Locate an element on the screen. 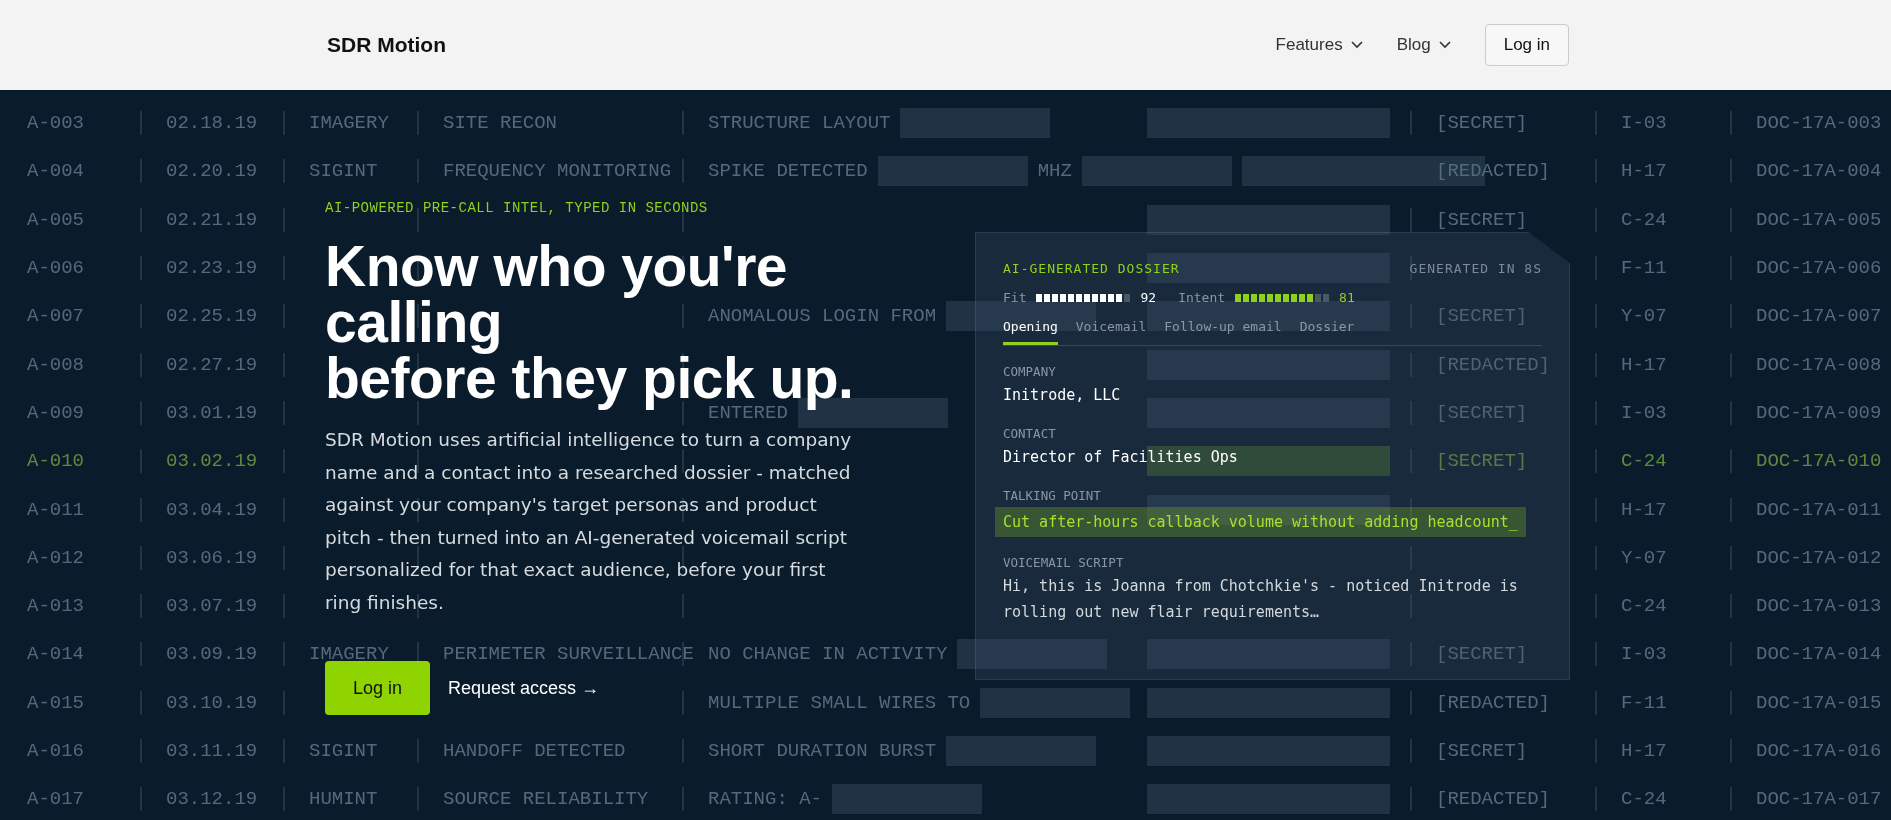 Image resolution: width=1891 pixels, height=820 pixels. table-cell: SITE RECON is located at coordinates (500, 123).